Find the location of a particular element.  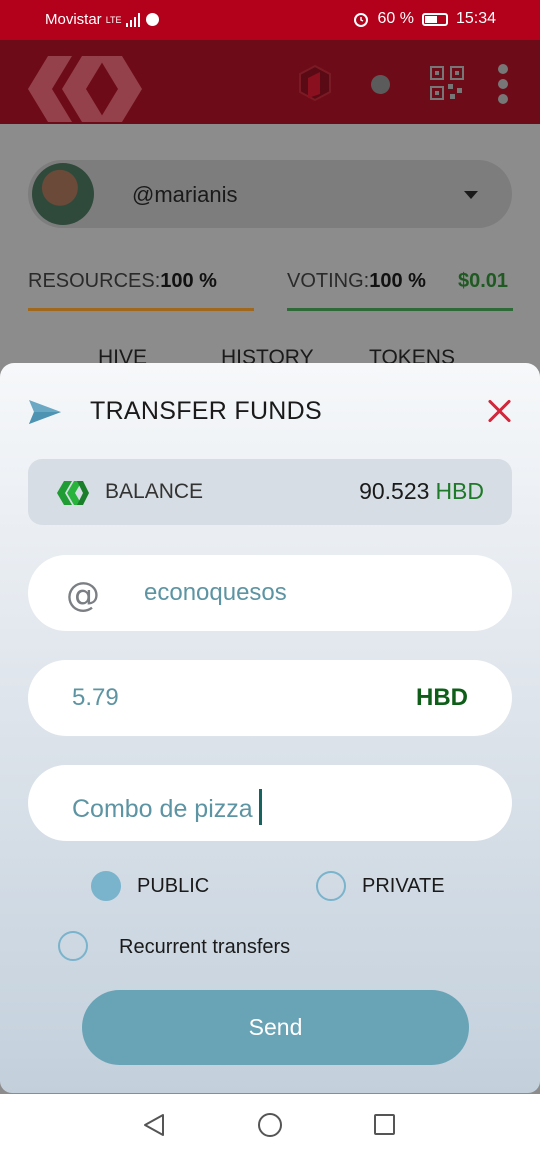

resources-bar is located at coordinates (141, 309).